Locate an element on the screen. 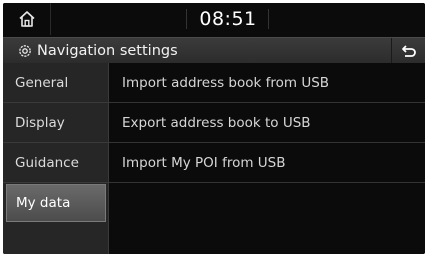  clock: 08:51 is located at coordinates (228, 19).